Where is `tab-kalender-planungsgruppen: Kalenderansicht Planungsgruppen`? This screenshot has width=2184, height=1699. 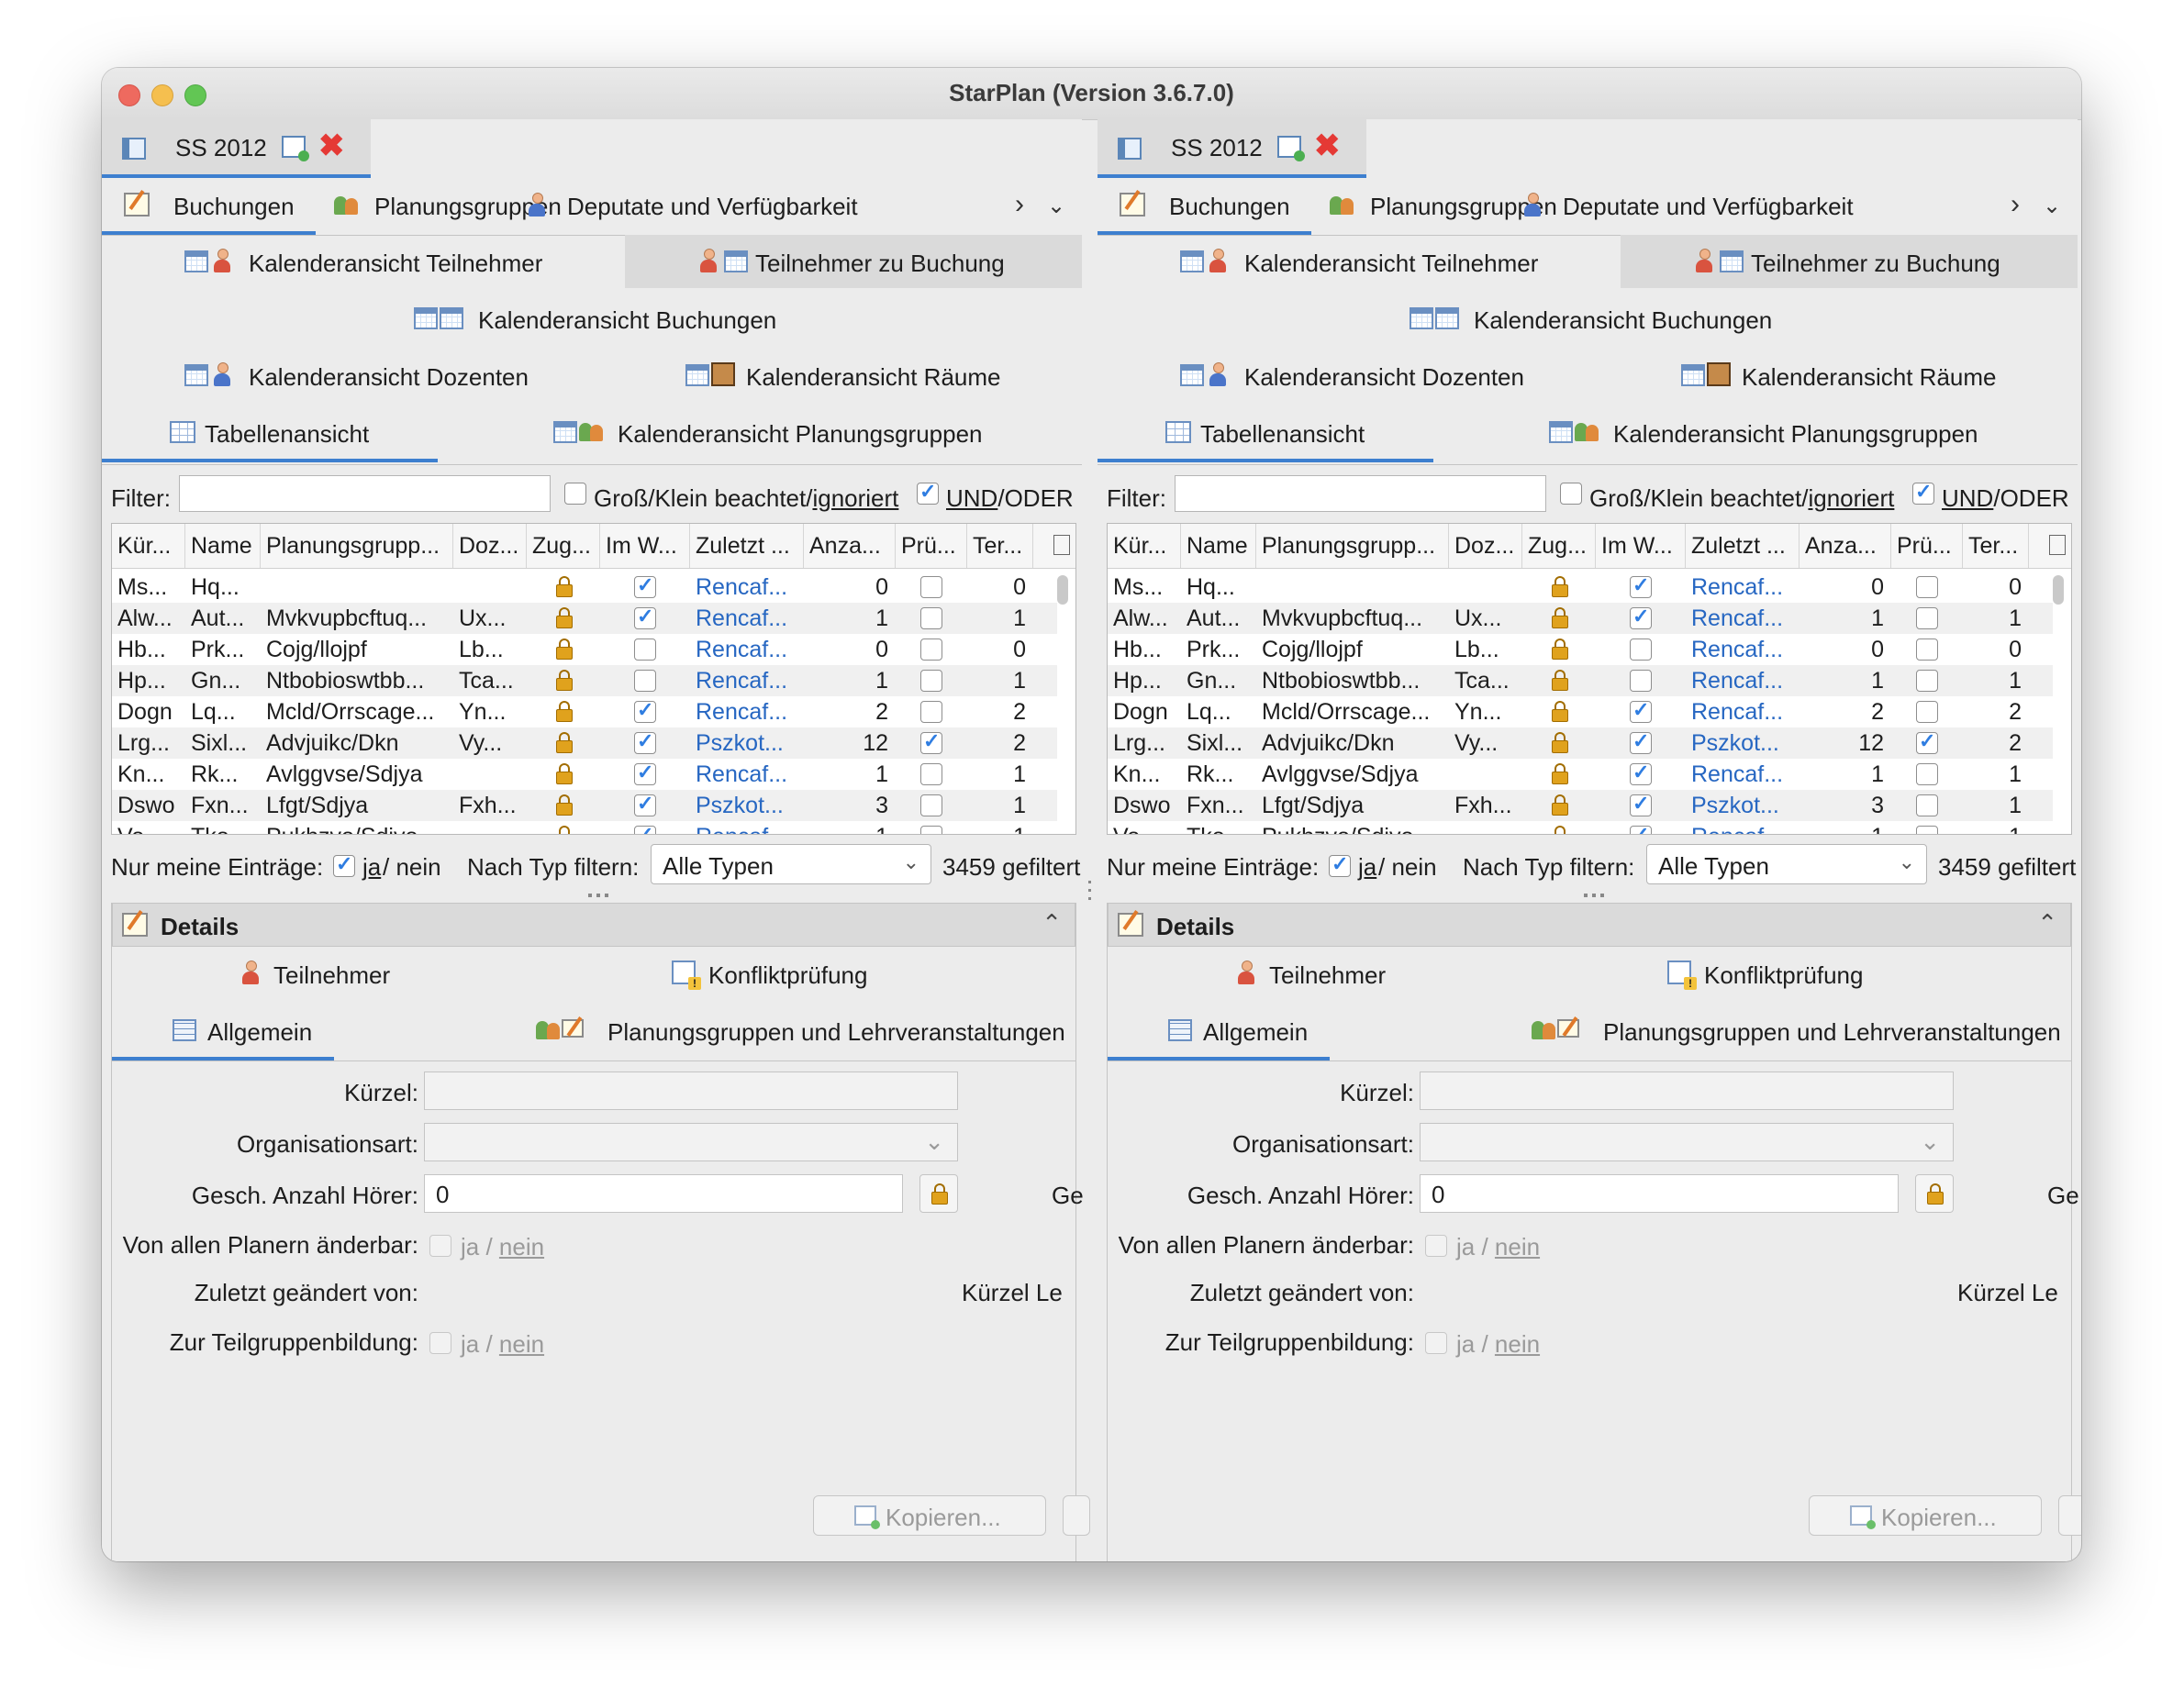 tab-kalender-planungsgruppen: Kalenderansicht Planungsgruppen is located at coordinates (1755, 432).